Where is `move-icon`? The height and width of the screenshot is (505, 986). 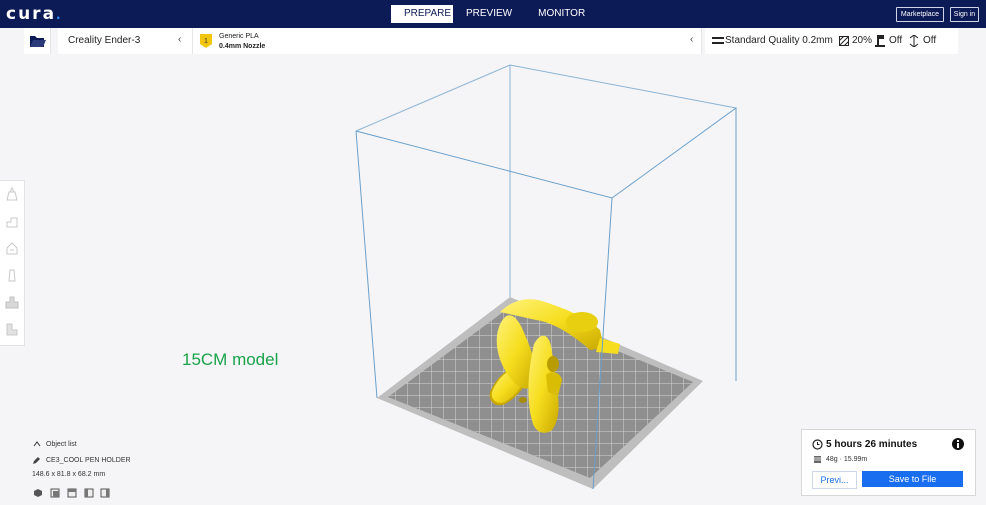 move-icon is located at coordinates (12, 193).